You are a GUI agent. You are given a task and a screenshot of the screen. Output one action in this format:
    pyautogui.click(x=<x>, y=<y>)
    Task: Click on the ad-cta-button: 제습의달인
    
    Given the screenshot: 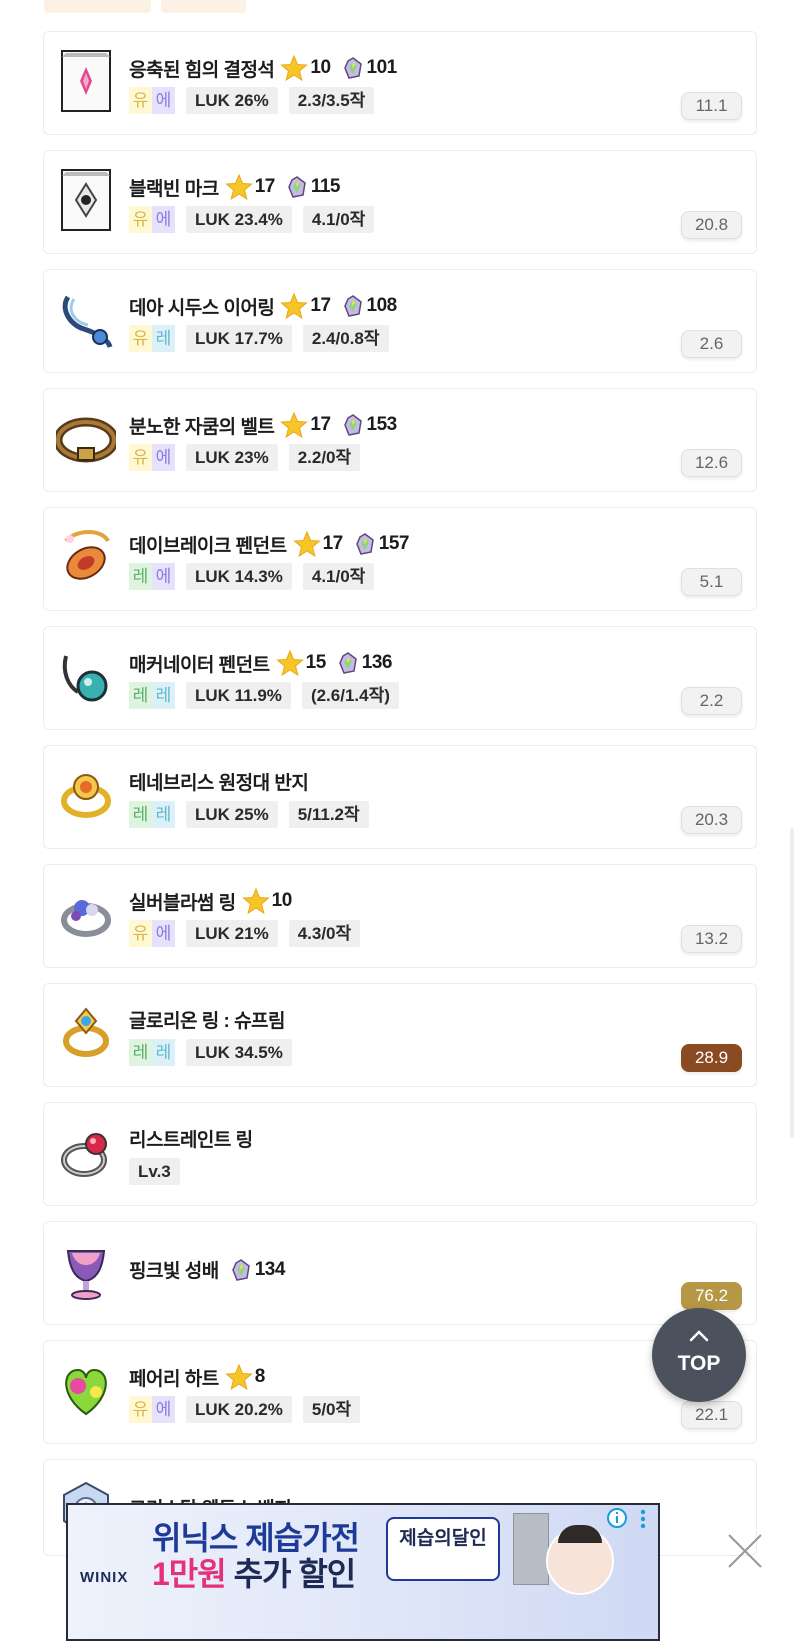 What is the action you would take?
    pyautogui.click(x=443, y=1549)
    